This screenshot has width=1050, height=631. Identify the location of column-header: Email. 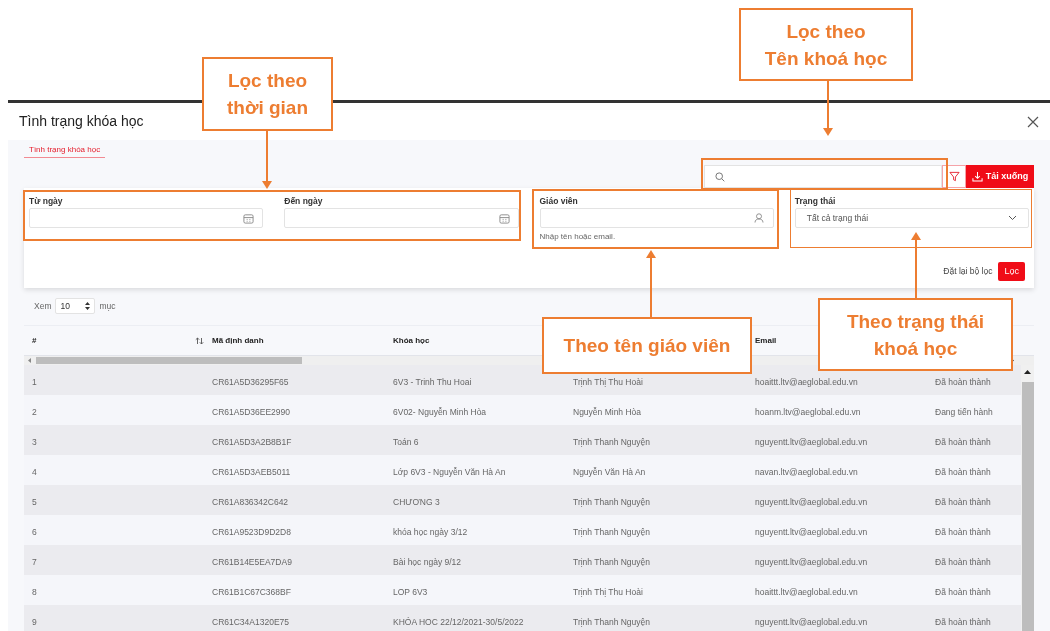
(766, 340).